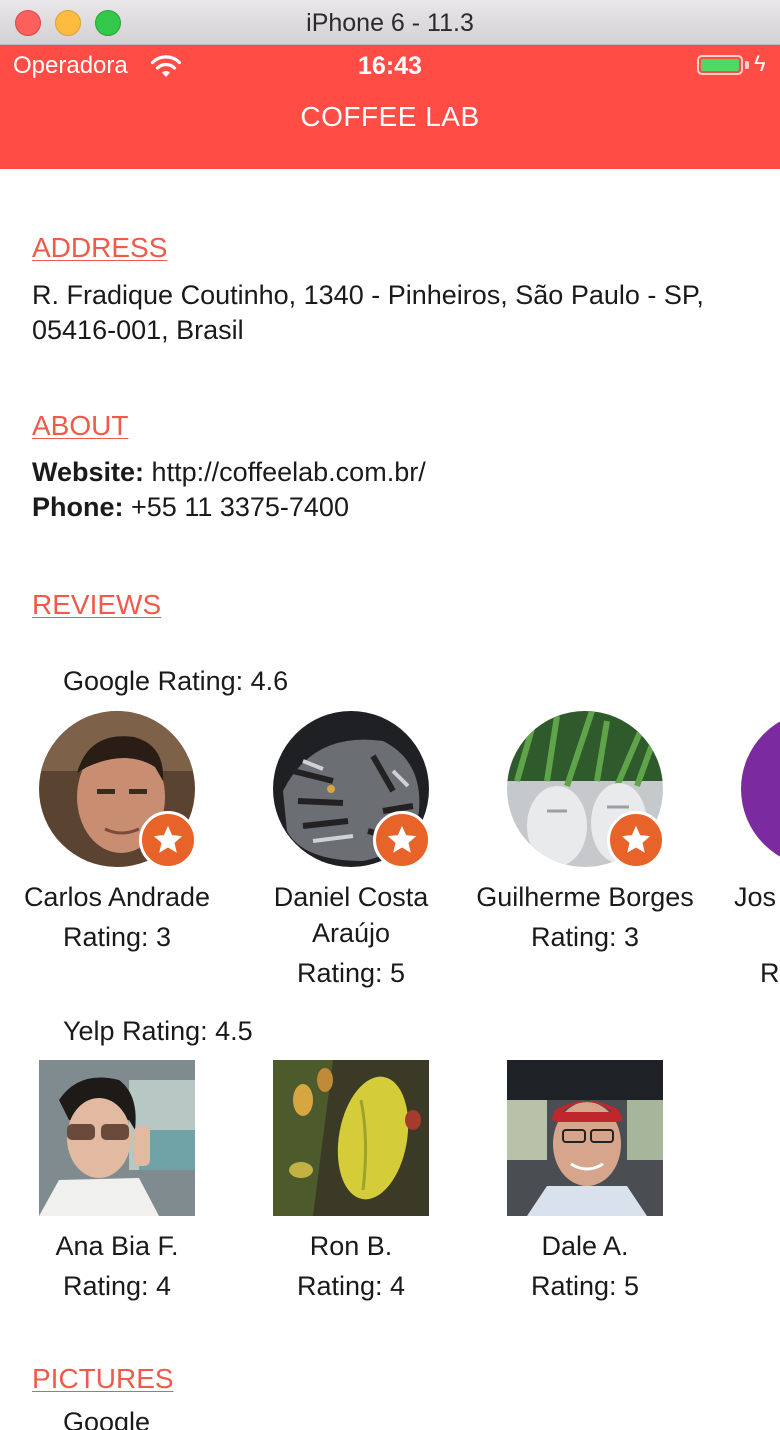 The height and width of the screenshot is (1430, 780). What do you see at coordinates (80, 426) in the screenshot?
I see `about-heading: ABOUT` at bounding box center [80, 426].